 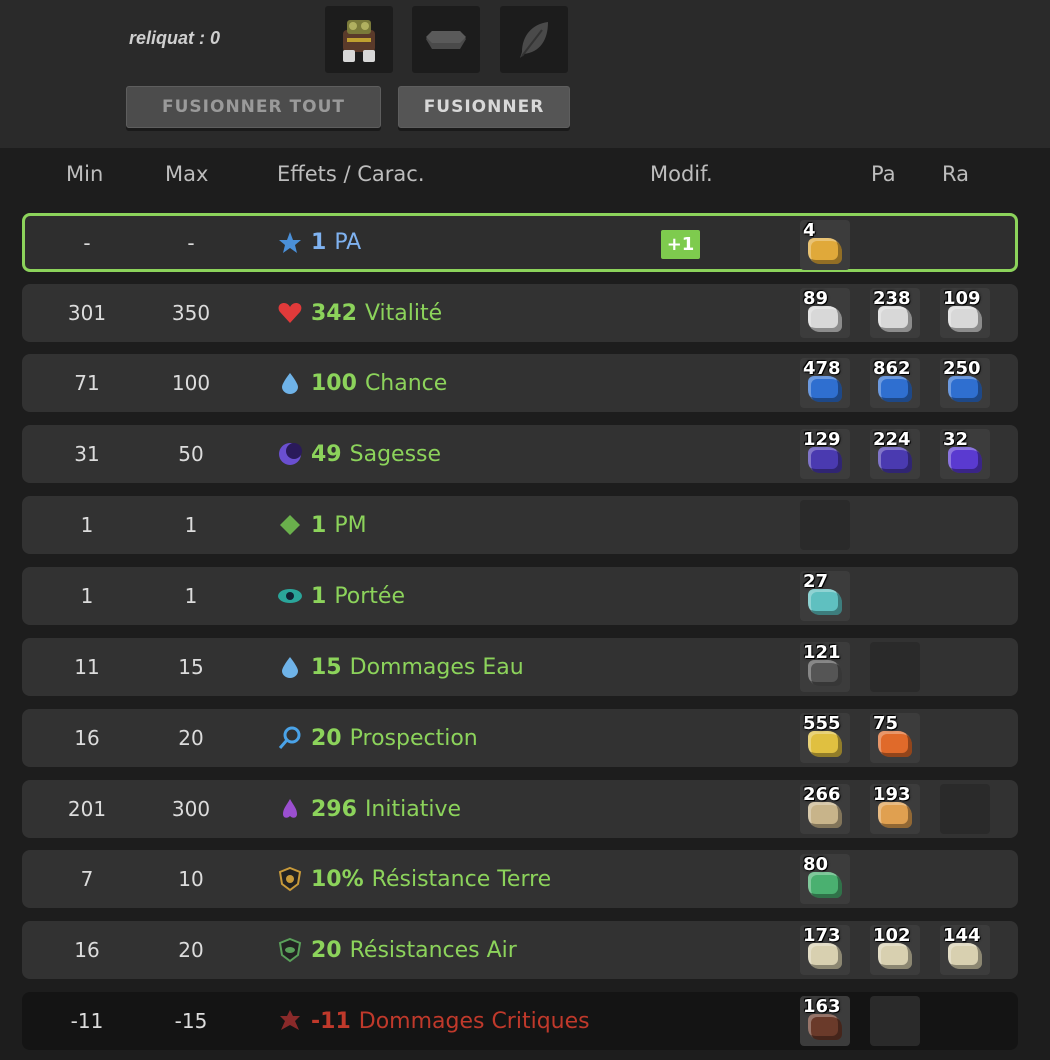 I want to click on item-slot, so click(x=359, y=39).